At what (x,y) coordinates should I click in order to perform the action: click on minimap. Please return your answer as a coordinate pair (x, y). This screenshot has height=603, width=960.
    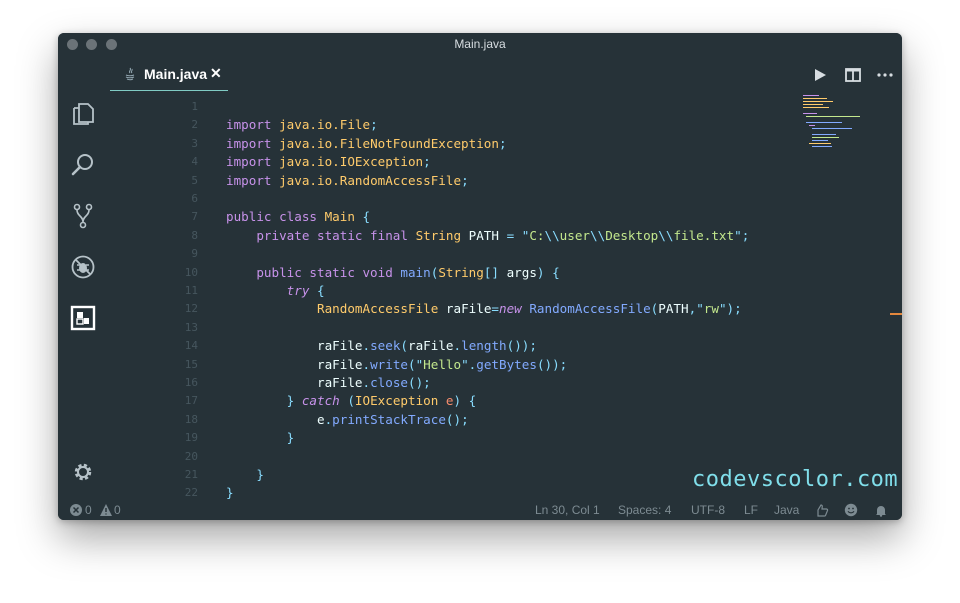
    Looking at the image, I should click on (841, 123).